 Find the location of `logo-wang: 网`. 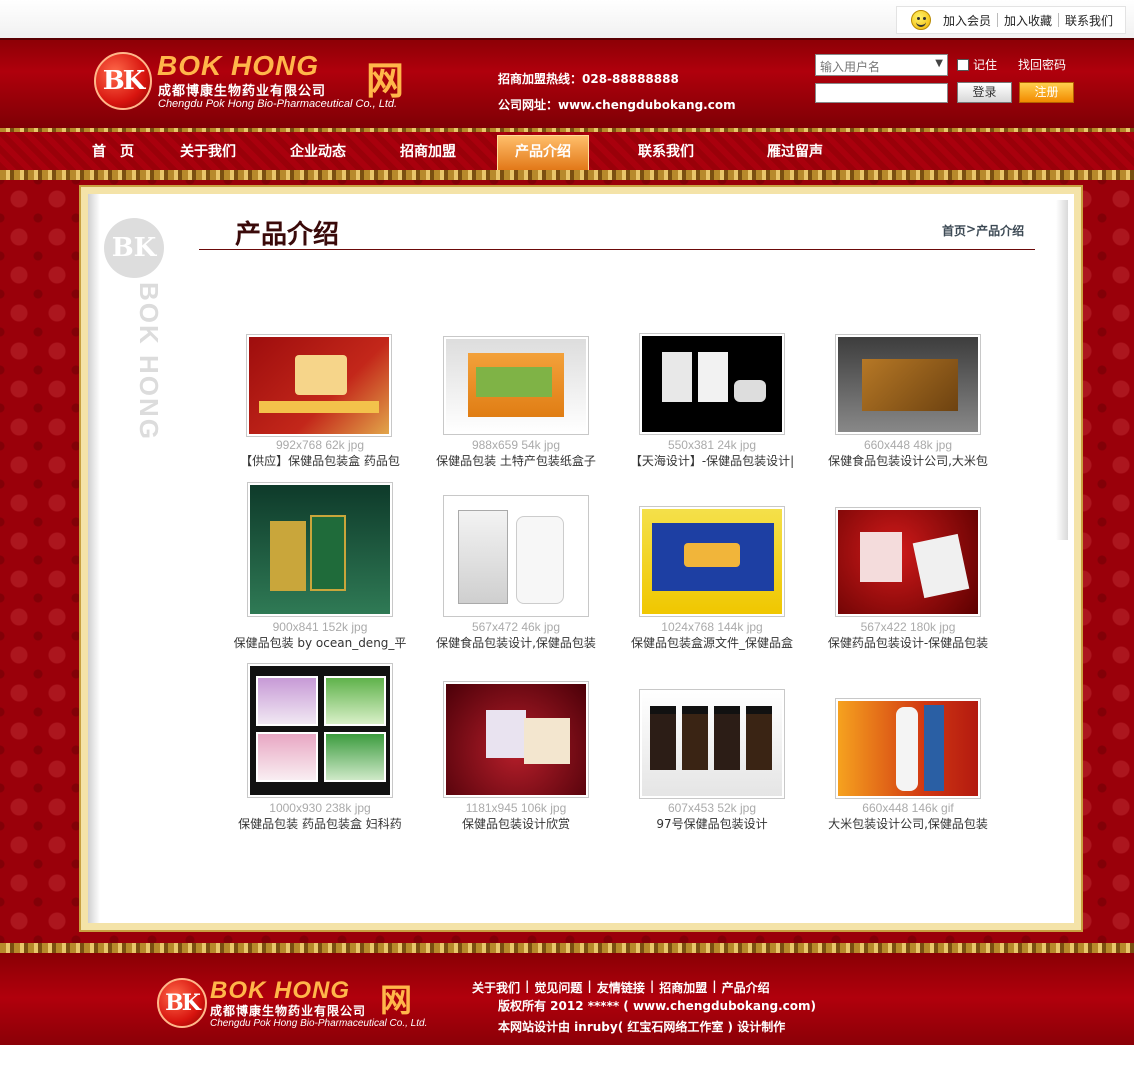

logo-wang: 网 is located at coordinates (385, 80).